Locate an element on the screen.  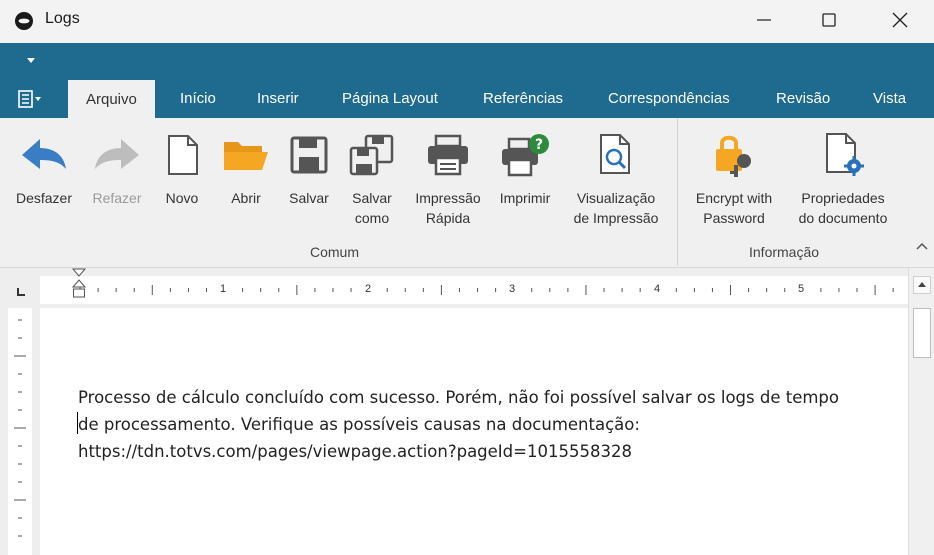
ruler-area: 1 2 3 4 5 is located at coordinates (467, 288).